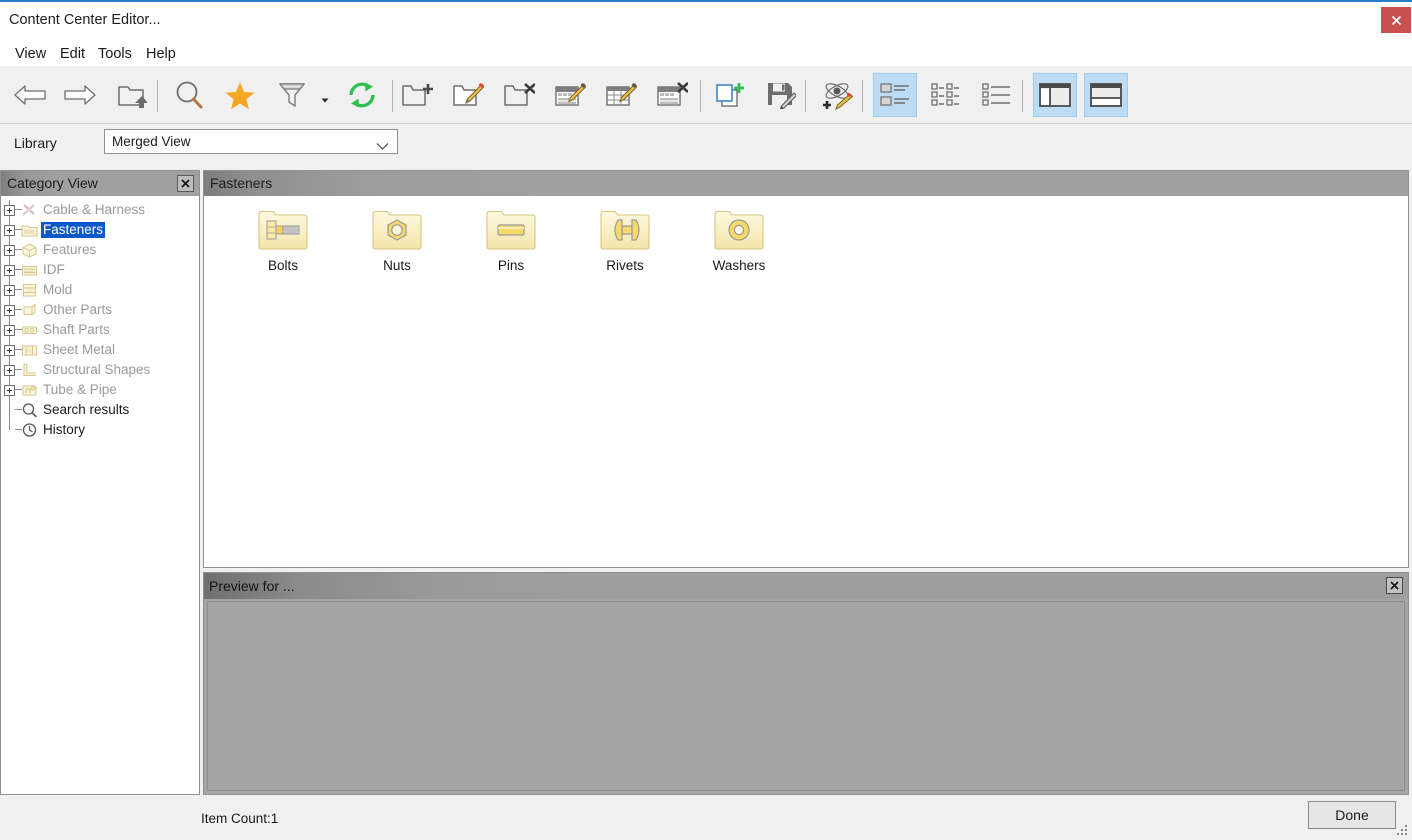 Image resolution: width=1412 pixels, height=840 pixels. I want to click on window-close-button, so click(1396, 20).